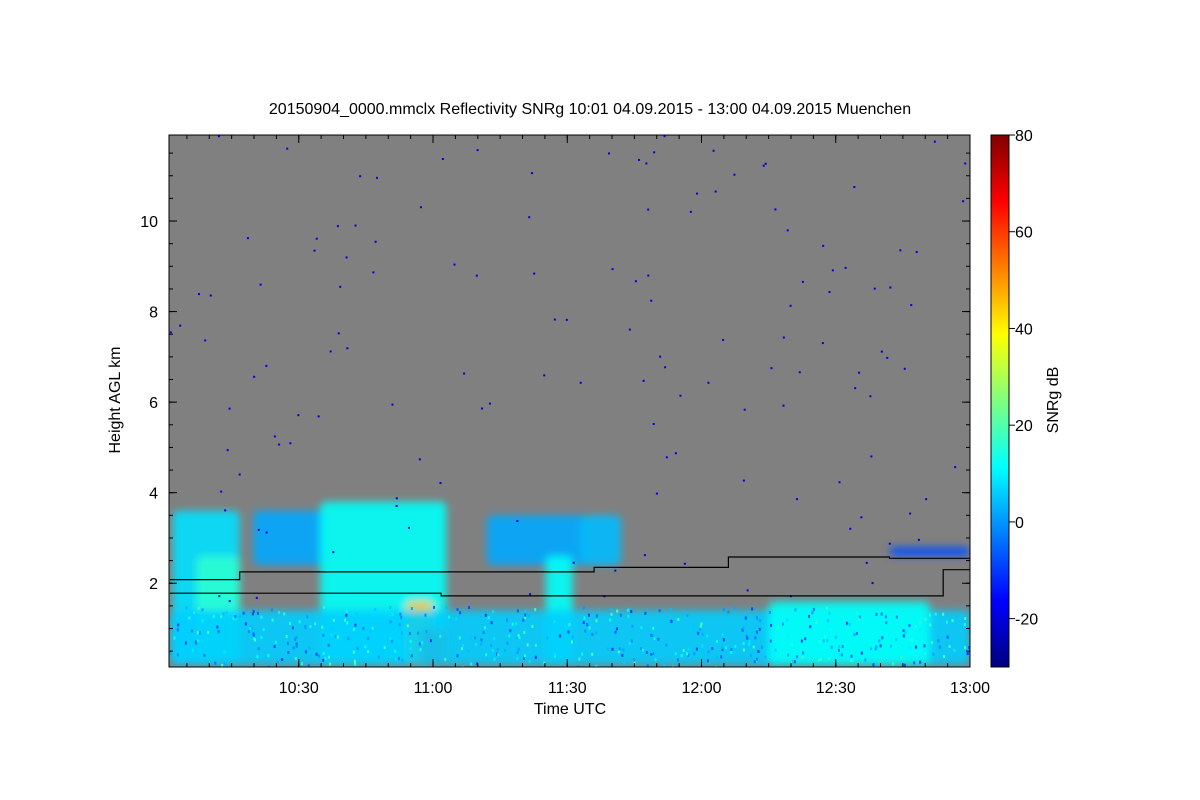 This screenshot has height=800, width=1200. What do you see at coordinates (1023, 378) in the screenshot?
I see `colorbar-ticks: -20 0 20 40 60 80` at bounding box center [1023, 378].